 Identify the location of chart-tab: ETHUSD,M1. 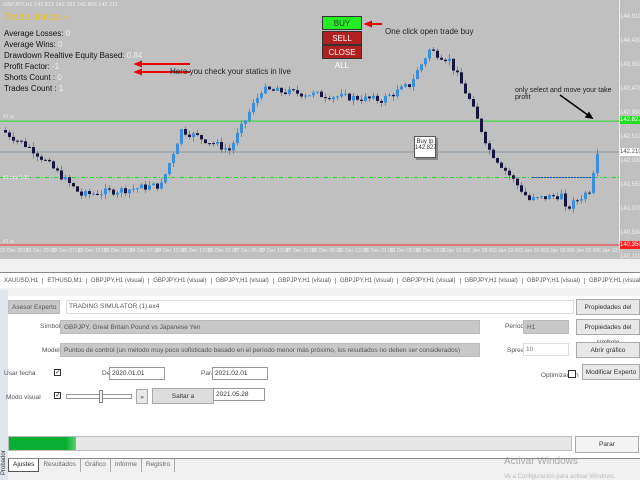
(65, 280).